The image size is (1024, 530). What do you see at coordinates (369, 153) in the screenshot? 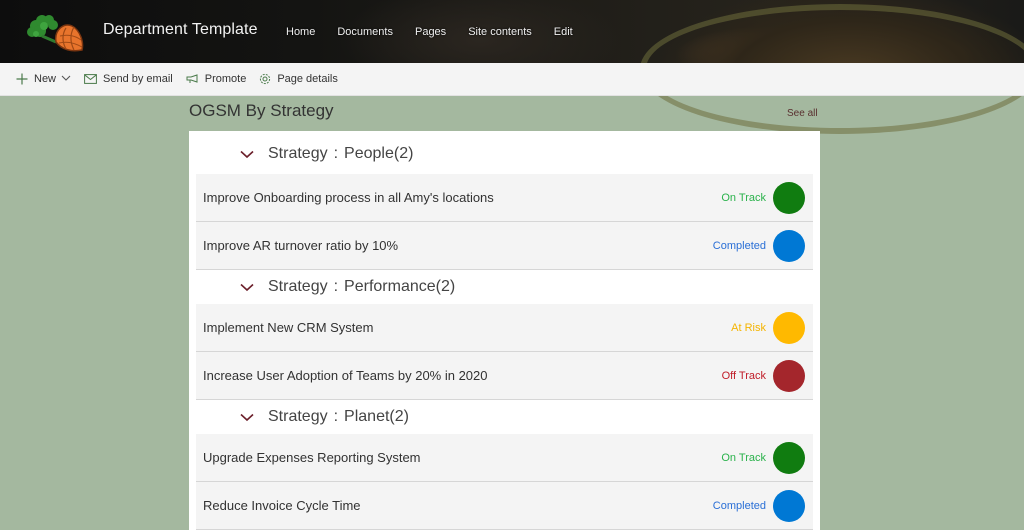
I see `group-name: People` at bounding box center [369, 153].